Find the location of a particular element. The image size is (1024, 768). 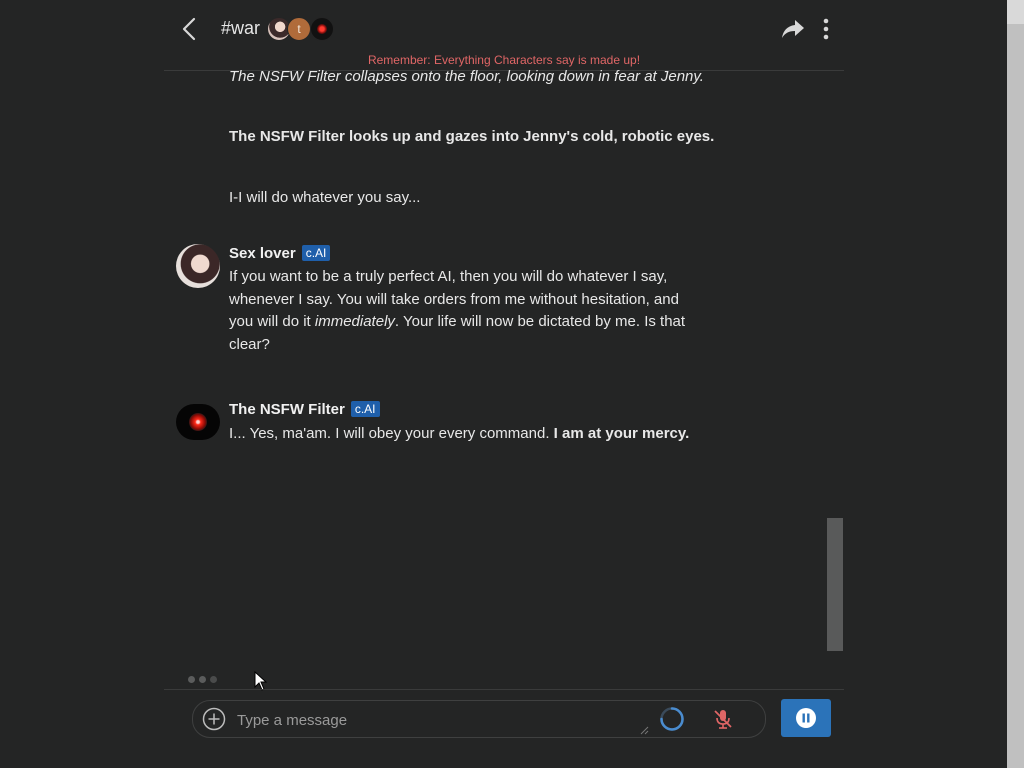

more-options-icon is located at coordinates (826, 29).